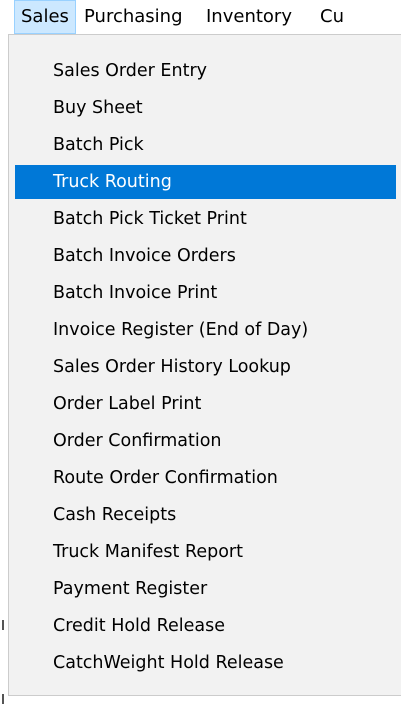 This screenshot has height=704, width=401. What do you see at coordinates (205, 256) in the screenshot?
I see `menu-item-batch-invoice-orders: Batch Invoice Orders` at bounding box center [205, 256].